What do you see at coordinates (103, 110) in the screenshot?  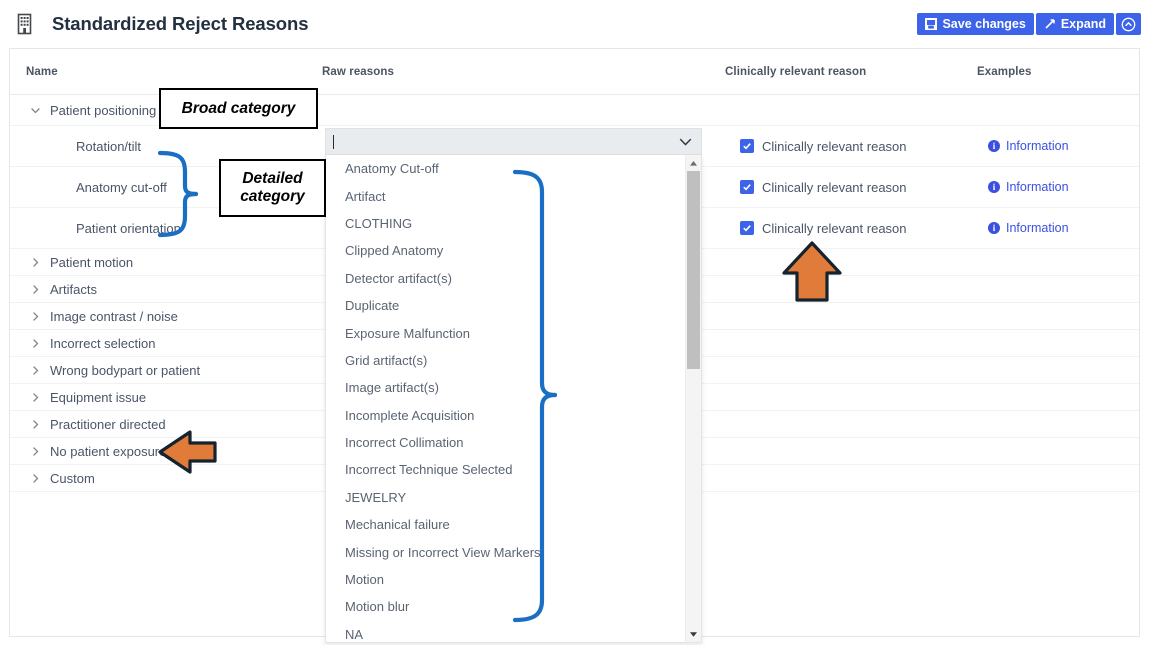 I see `row-name-label: Patient positioning` at bounding box center [103, 110].